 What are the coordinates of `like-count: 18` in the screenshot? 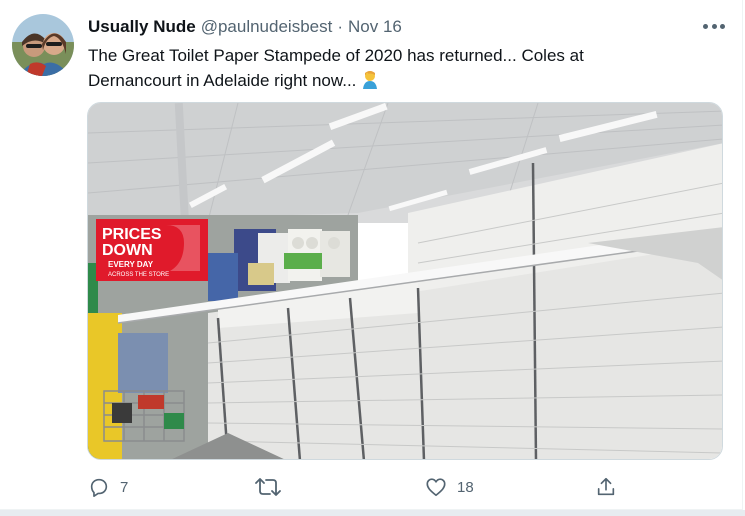 It's located at (465, 487).